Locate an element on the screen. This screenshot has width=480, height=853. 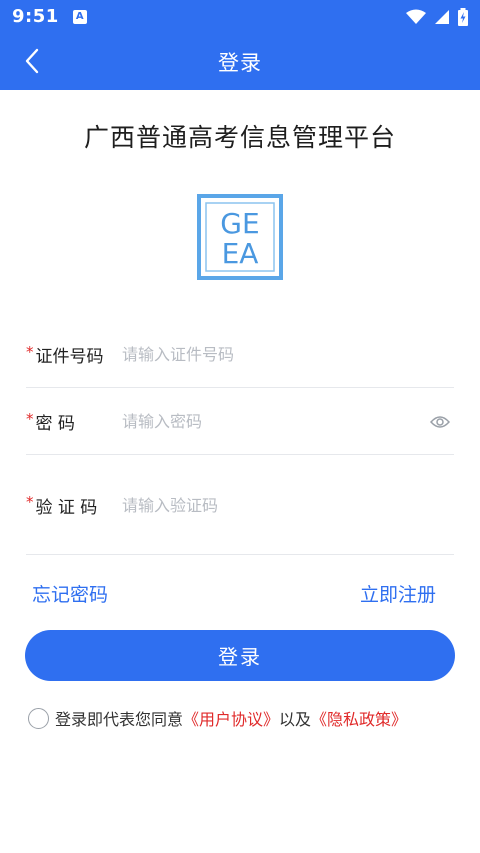
logo-top-text: GE is located at coordinates (239, 223).